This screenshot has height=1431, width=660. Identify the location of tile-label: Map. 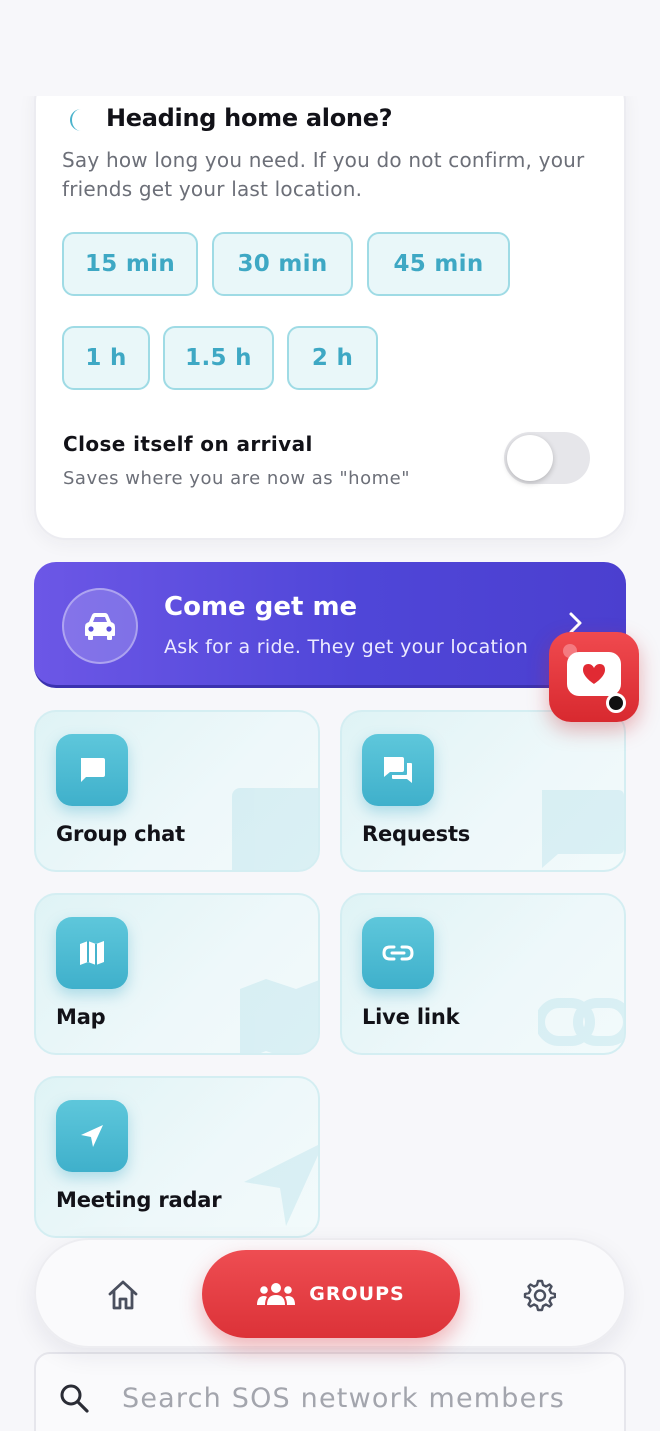
(81, 1017).